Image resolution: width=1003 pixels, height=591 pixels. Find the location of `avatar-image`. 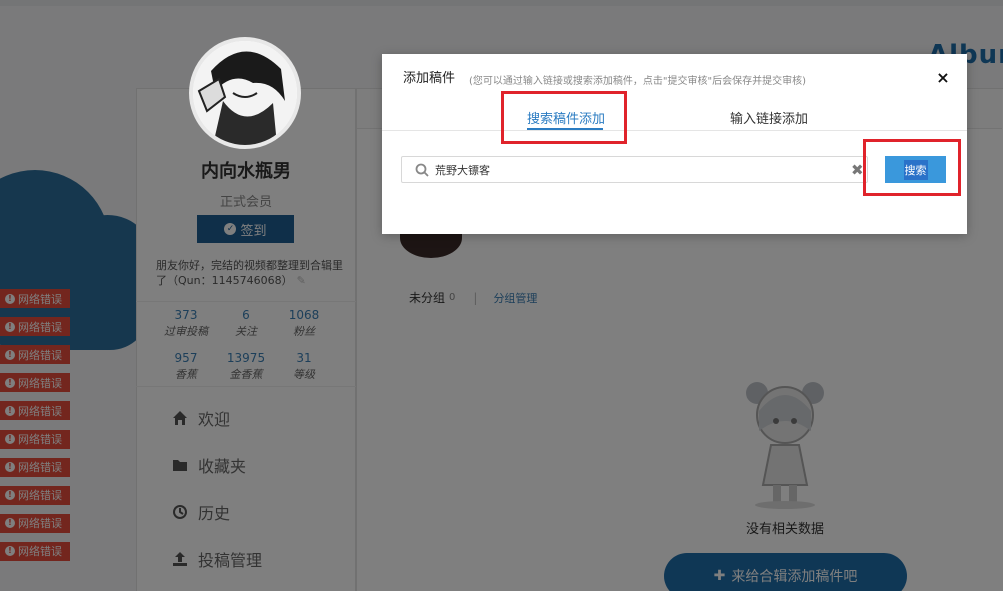

avatar-image is located at coordinates (245, 93).